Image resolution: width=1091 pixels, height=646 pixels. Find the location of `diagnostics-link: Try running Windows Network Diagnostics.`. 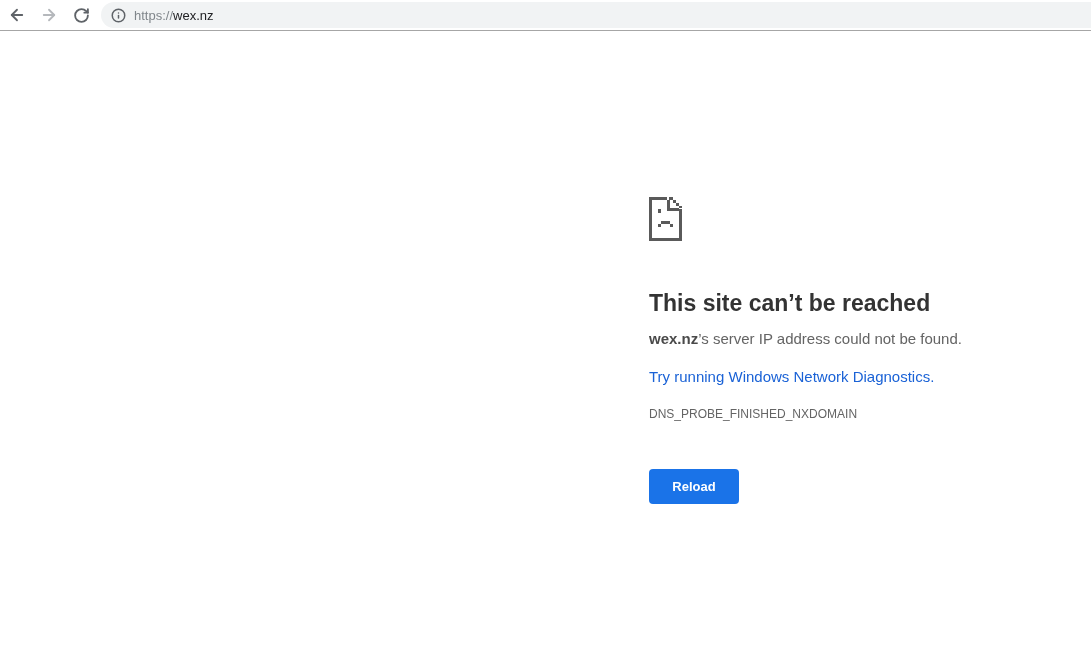

diagnostics-link: Try running Windows Network Diagnostics. is located at coordinates (792, 377).